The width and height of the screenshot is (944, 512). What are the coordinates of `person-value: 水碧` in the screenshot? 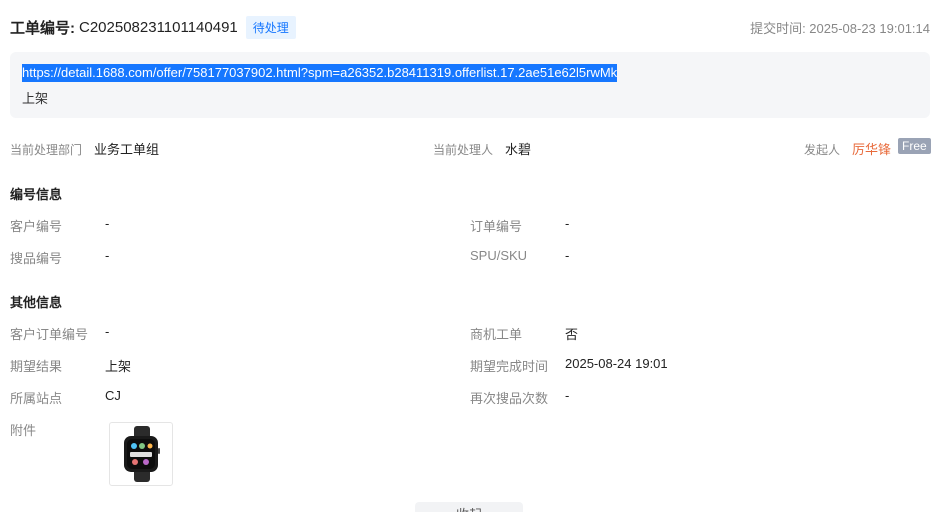 It's located at (518, 149).